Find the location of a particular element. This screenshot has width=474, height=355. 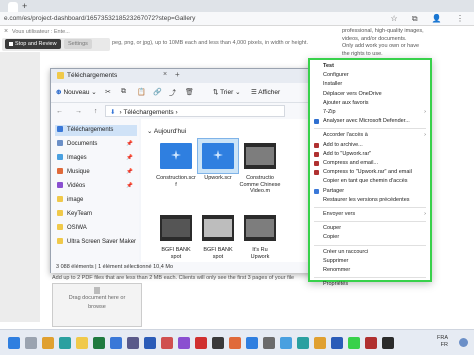

mail-icon is located at coordinates (116, 343).